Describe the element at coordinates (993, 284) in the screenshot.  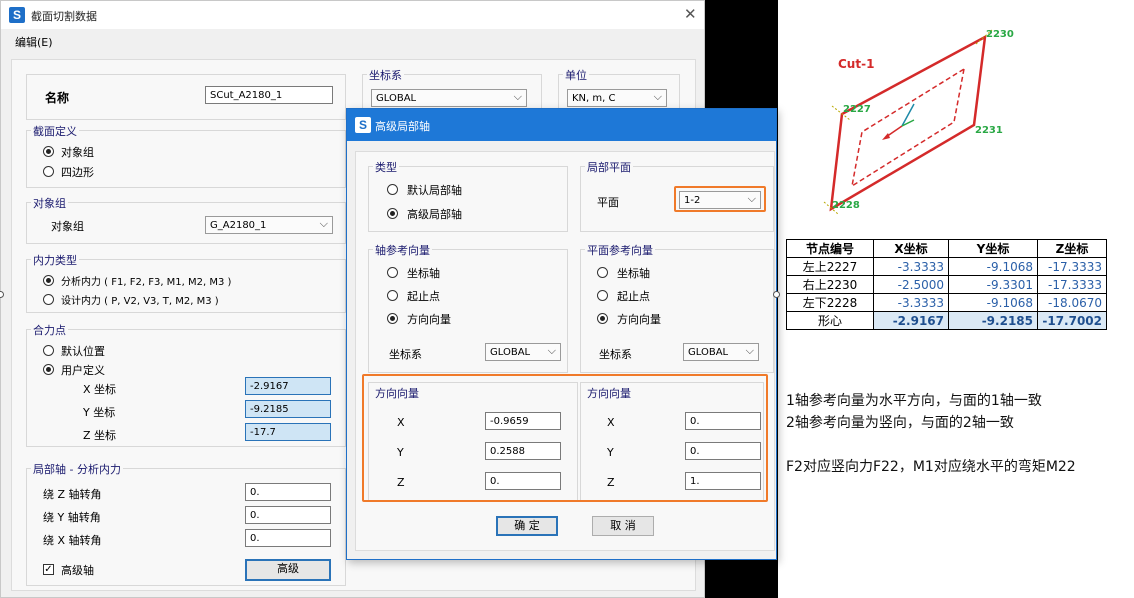
I see `cell-y: -9.3301` at that location.